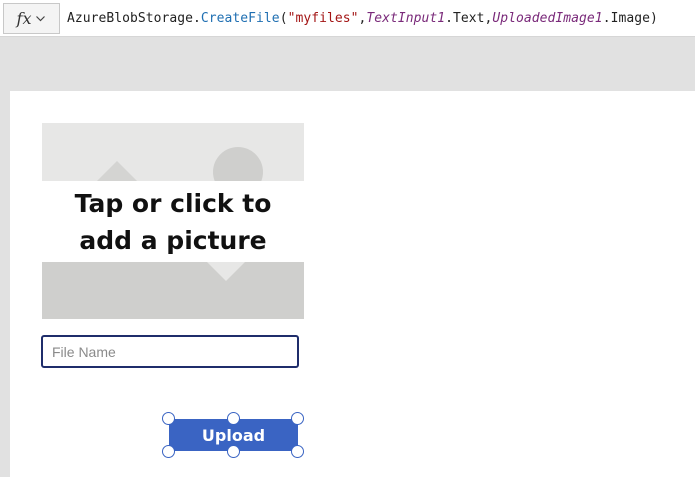  I want to click on formula-token-function: CreateFile, so click(240, 18).